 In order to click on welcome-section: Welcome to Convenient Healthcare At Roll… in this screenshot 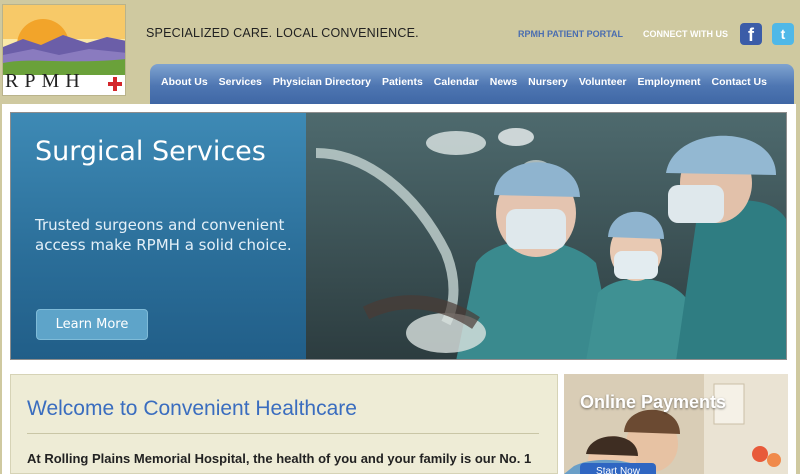, I will do `click(284, 424)`.